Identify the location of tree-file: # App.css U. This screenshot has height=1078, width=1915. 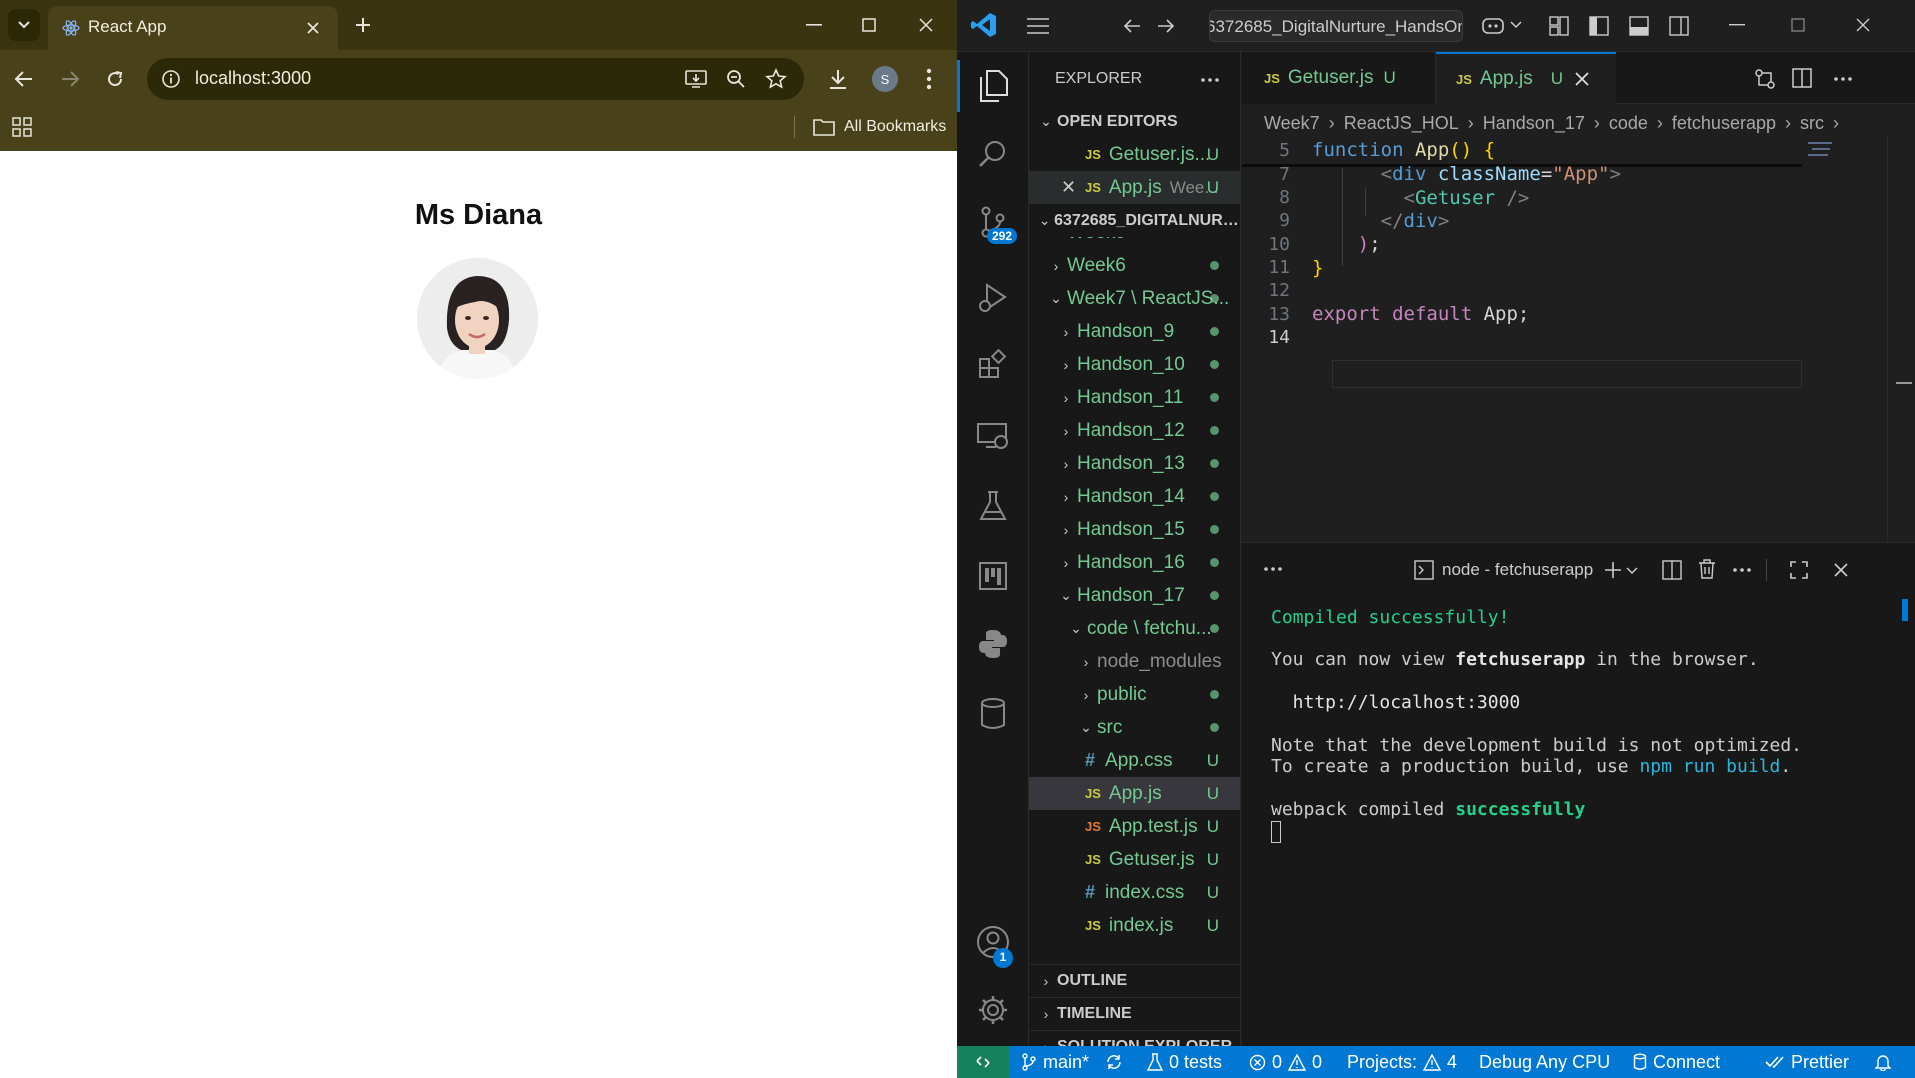
(1134, 760).